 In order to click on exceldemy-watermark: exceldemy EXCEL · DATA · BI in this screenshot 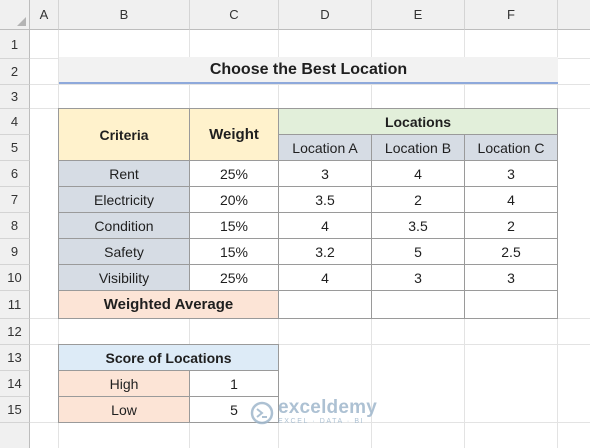, I will do `click(313, 411)`.